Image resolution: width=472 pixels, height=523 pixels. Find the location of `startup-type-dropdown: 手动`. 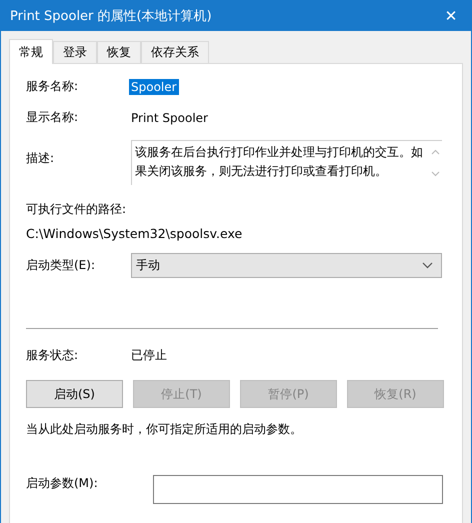

startup-type-dropdown: 手动 is located at coordinates (286, 265).